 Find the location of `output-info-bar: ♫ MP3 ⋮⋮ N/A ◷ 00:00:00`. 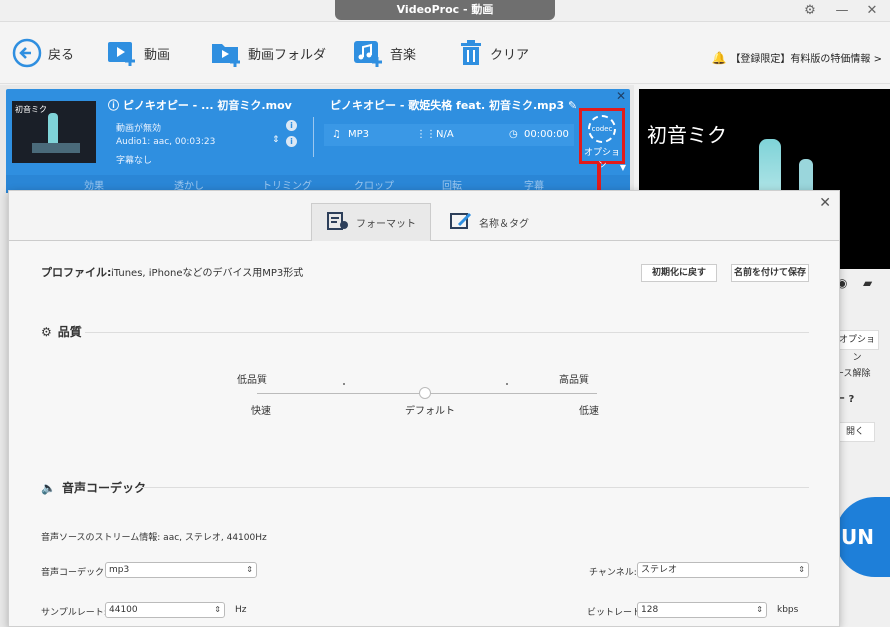

output-info-bar: ♫ MP3 ⋮⋮ N/A ◷ 00:00:00 is located at coordinates (449, 135).